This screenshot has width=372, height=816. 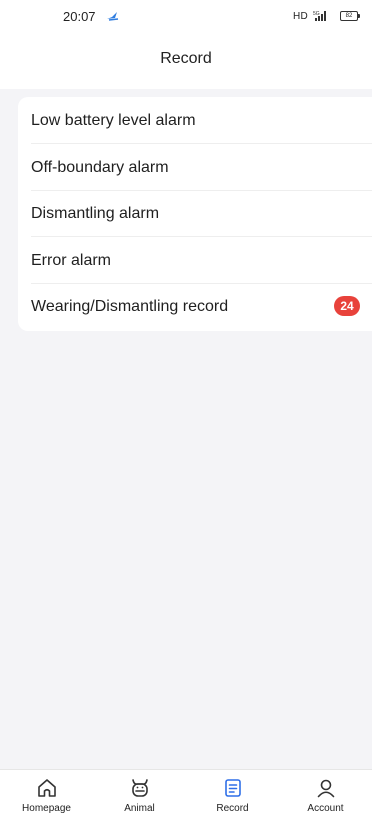 I want to click on animal-icon, so click(x=139, y=788).